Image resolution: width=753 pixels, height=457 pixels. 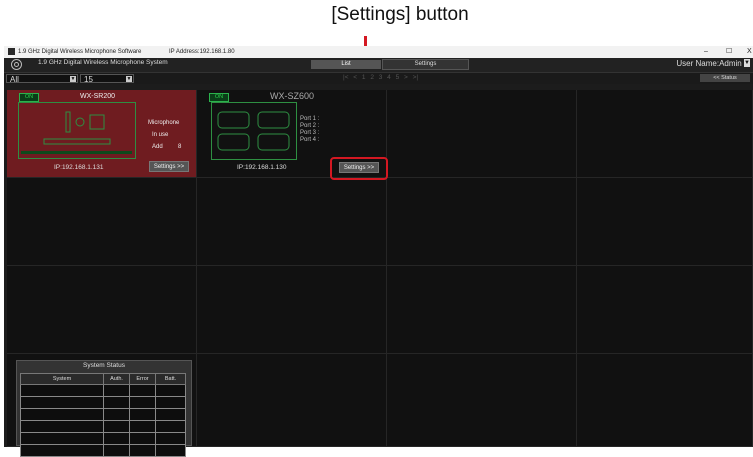 What do you see at coordinates (310, 119) in the screenshot?
I see `port-1: Port 1 :` at bounding box center [310, 119].